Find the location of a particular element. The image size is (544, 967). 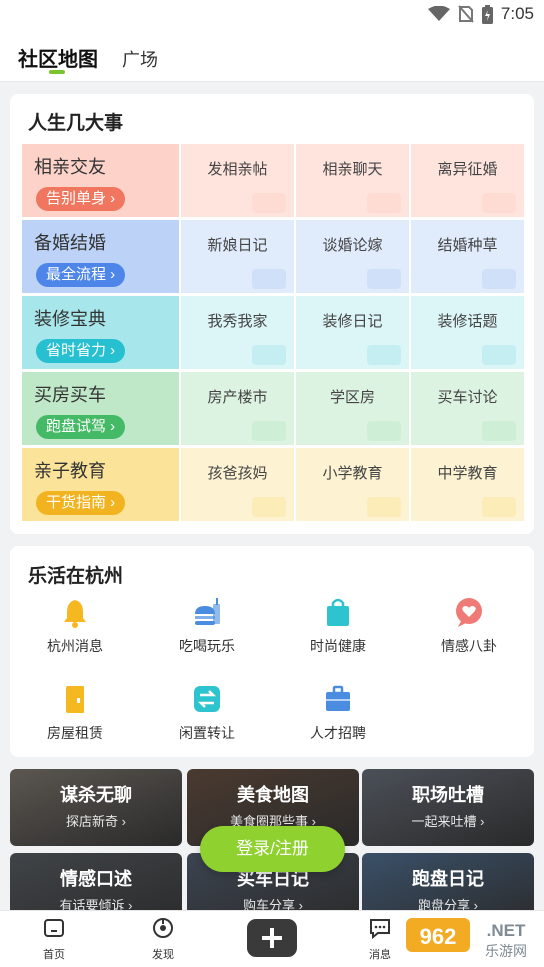

topic-title: 谋杀无聊 is located at coordinates (96, 795).